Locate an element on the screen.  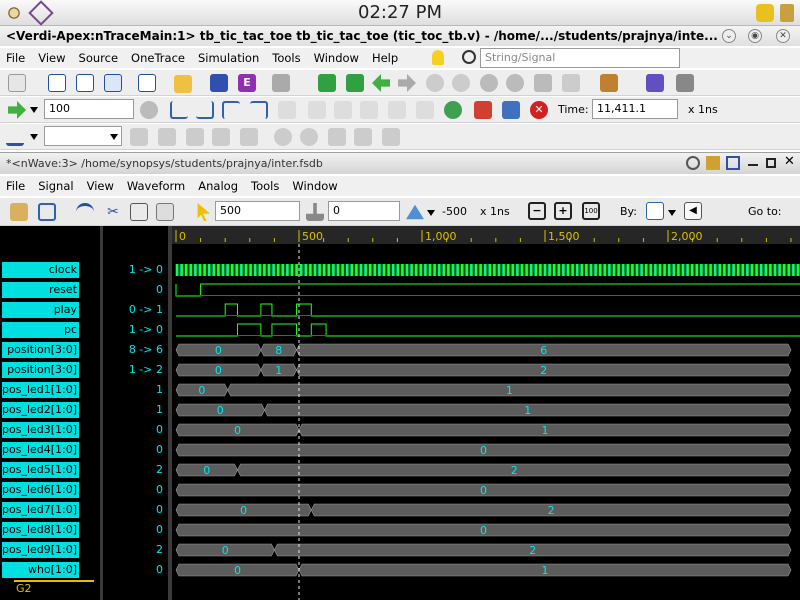
tree-icon is located at coordinates (391, 137).